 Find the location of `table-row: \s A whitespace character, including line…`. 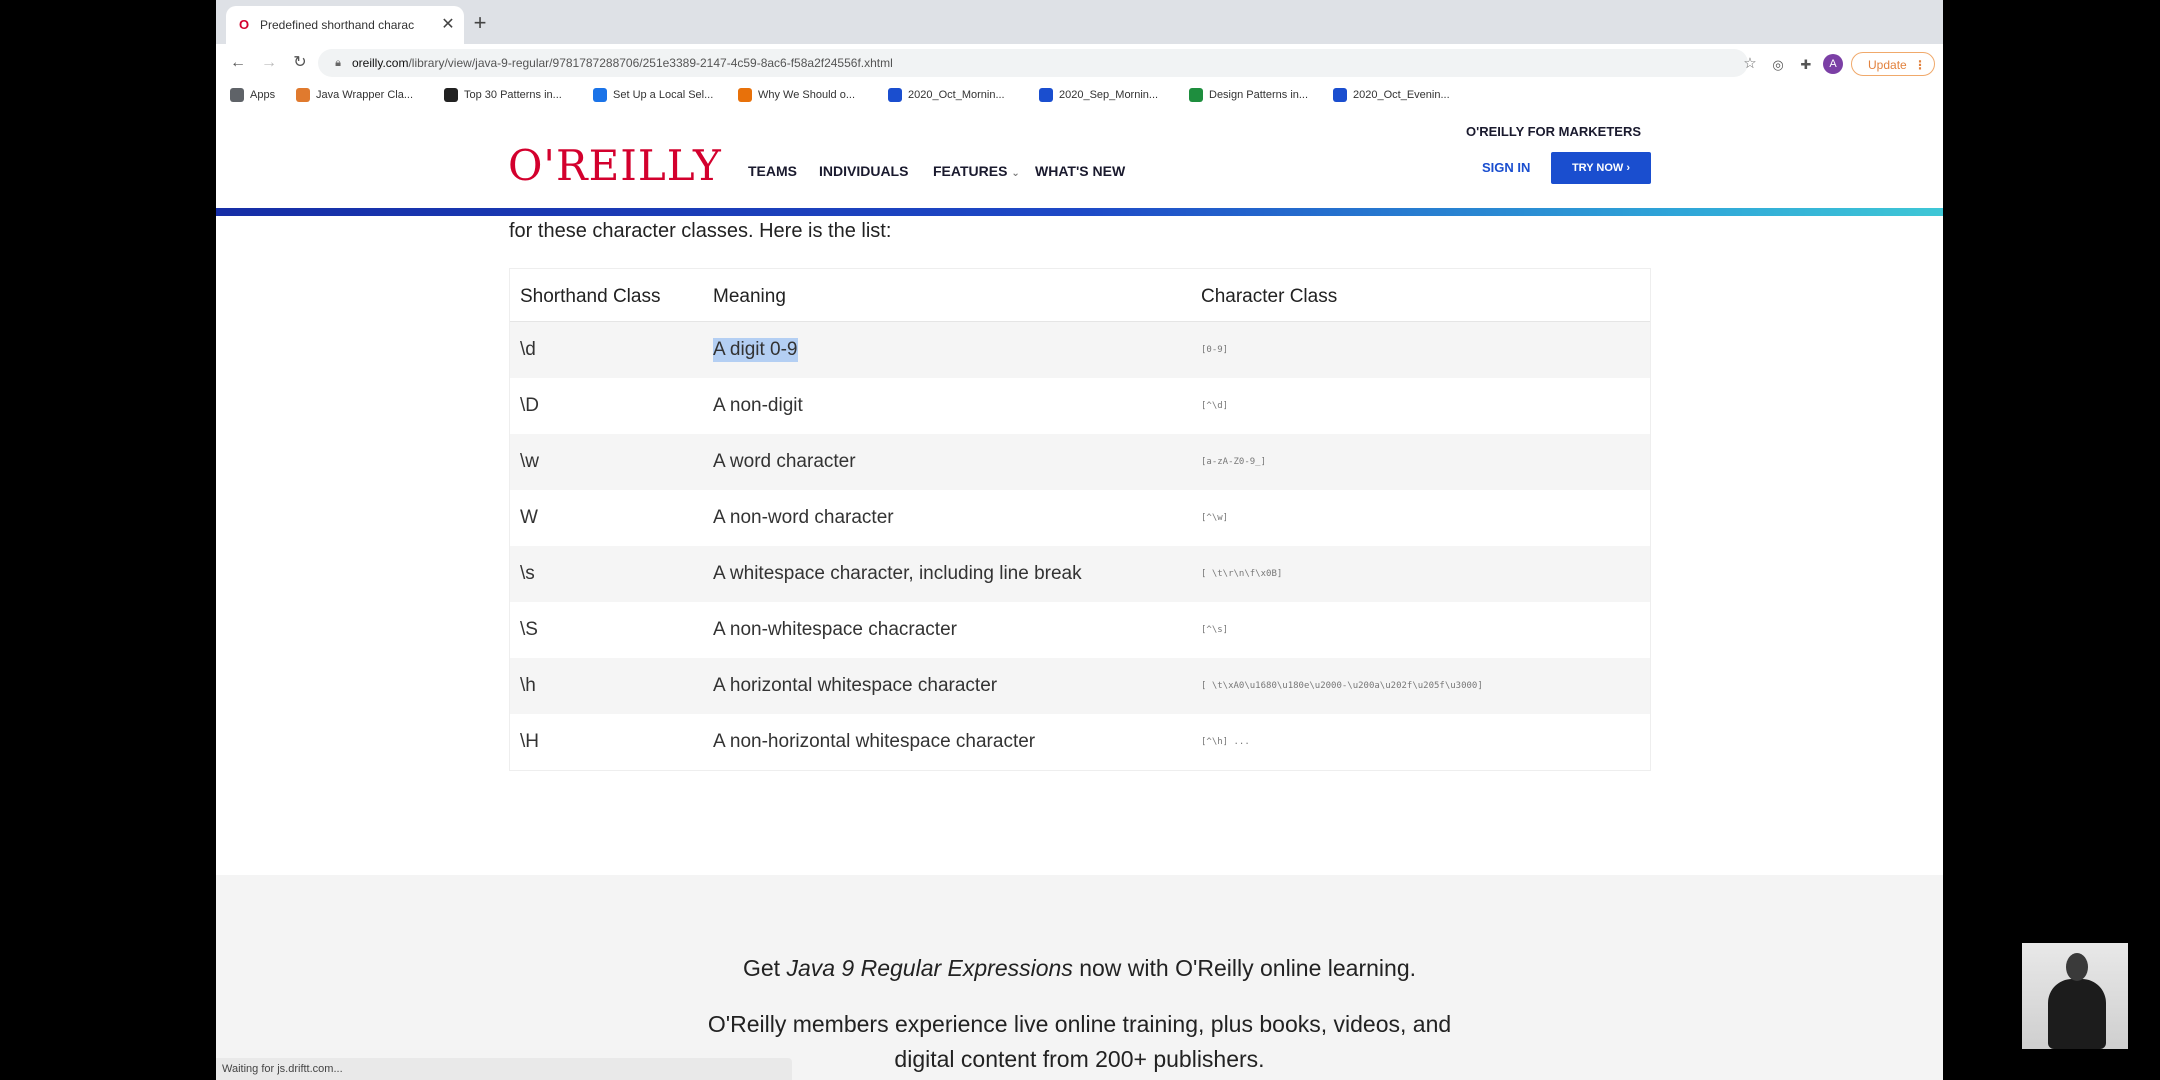

table-row: \s A whitespace character, including line… is located at coordinates (1080, 574).